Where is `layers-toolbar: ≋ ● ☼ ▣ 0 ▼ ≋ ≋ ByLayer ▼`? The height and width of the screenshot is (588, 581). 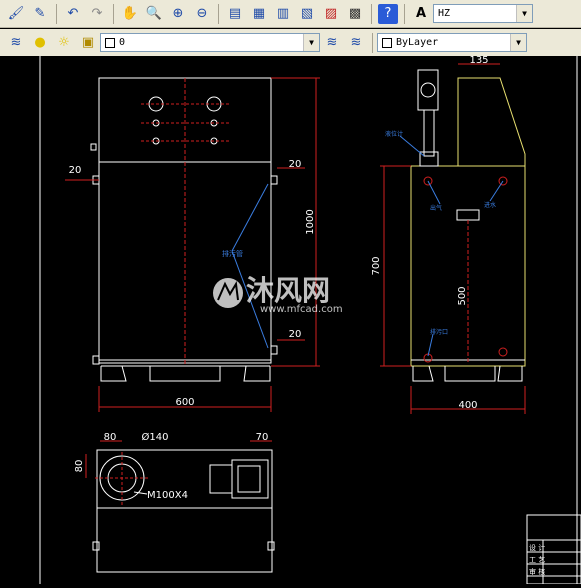
layers-toolbar: ≋ ● ☼ ▣ 0 ▼ ≋ ≋ ByLayer ▼ is located at coordinates (290, 43).